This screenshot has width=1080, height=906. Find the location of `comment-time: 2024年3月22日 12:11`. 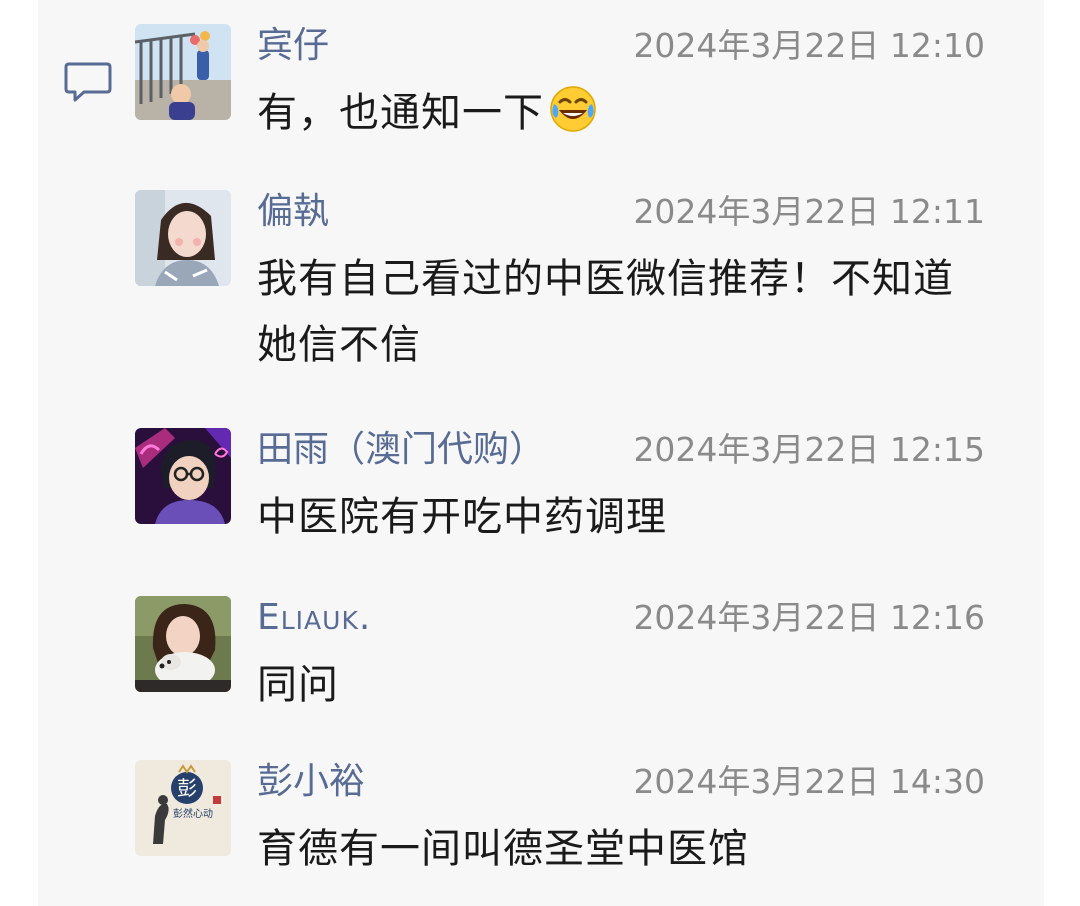

comment-time: 2024年3月22日 12:11 is located at coordinates (809, 211).